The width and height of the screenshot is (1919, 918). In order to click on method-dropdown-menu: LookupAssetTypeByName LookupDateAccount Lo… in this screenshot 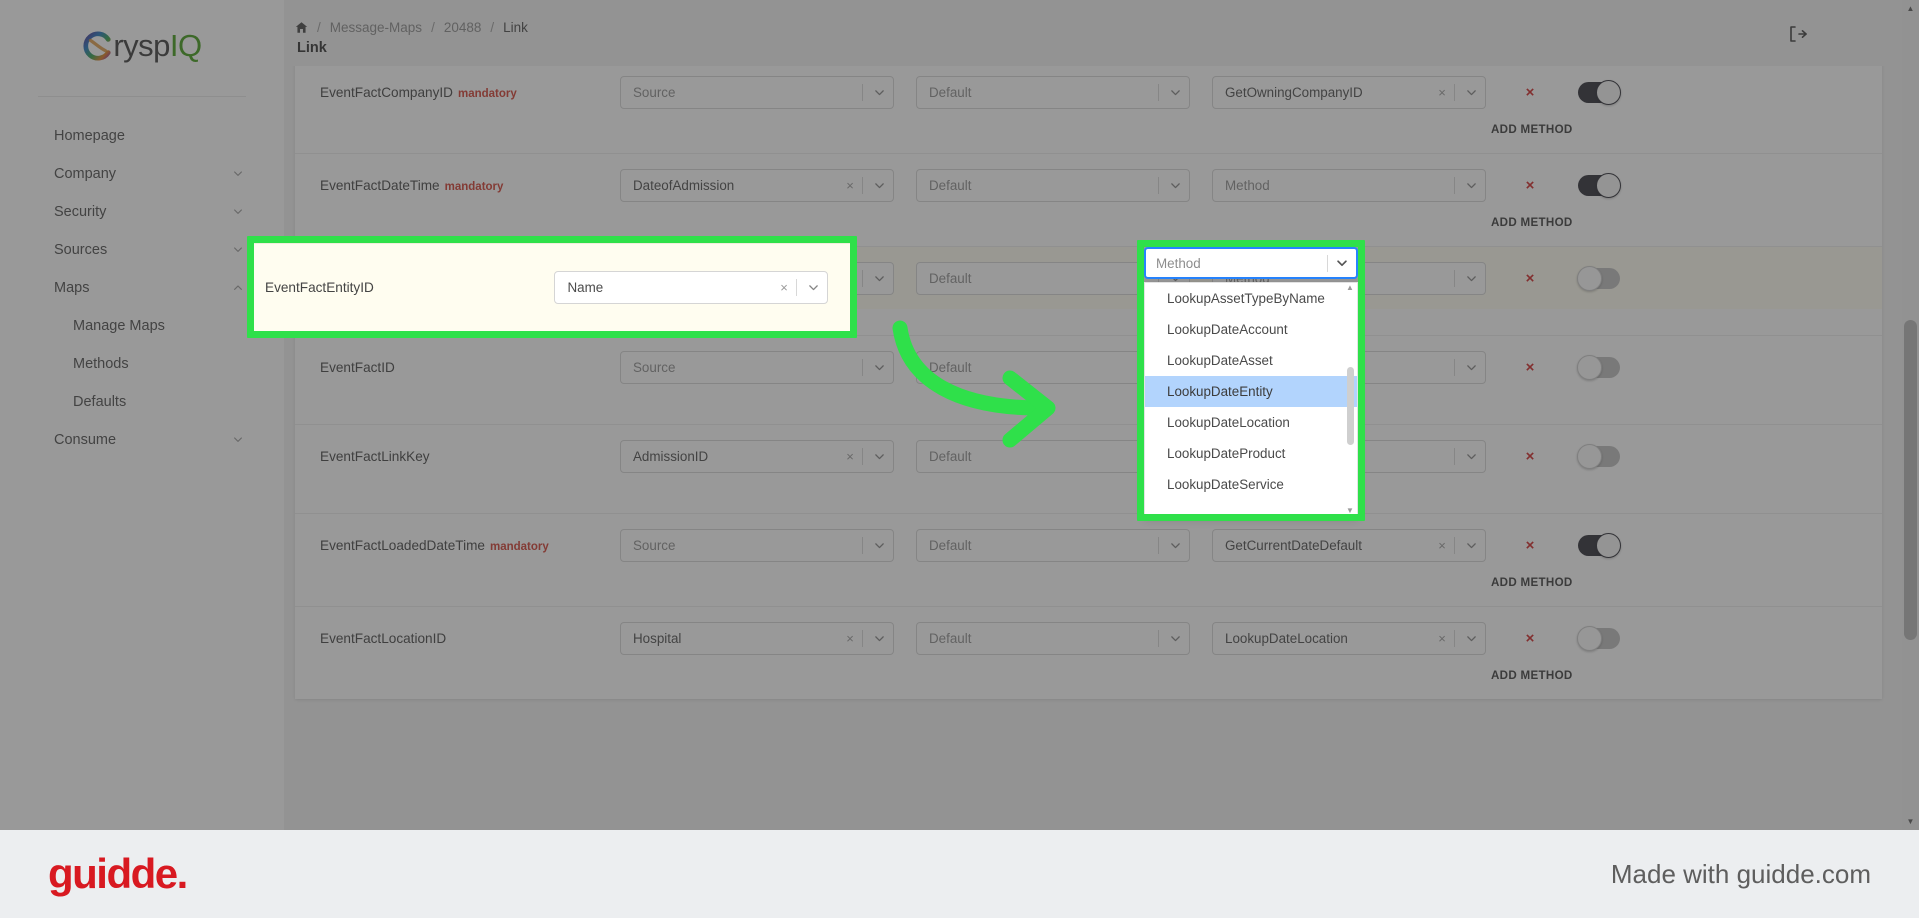, I will do `click(1251, 399)`.